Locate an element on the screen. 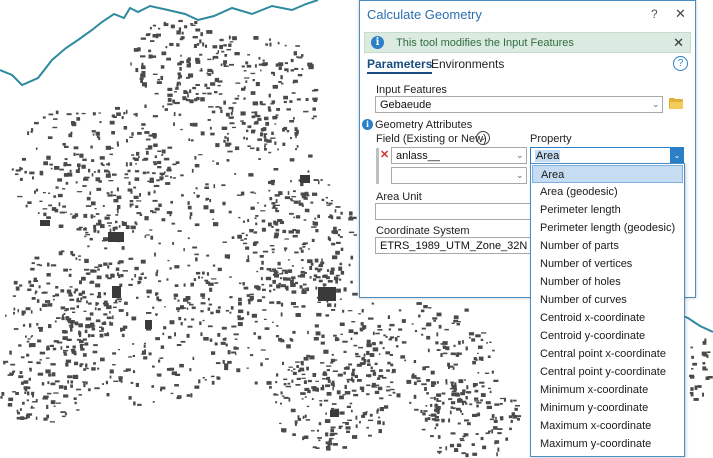  area-unit-select is located at coordinates (455, 211).